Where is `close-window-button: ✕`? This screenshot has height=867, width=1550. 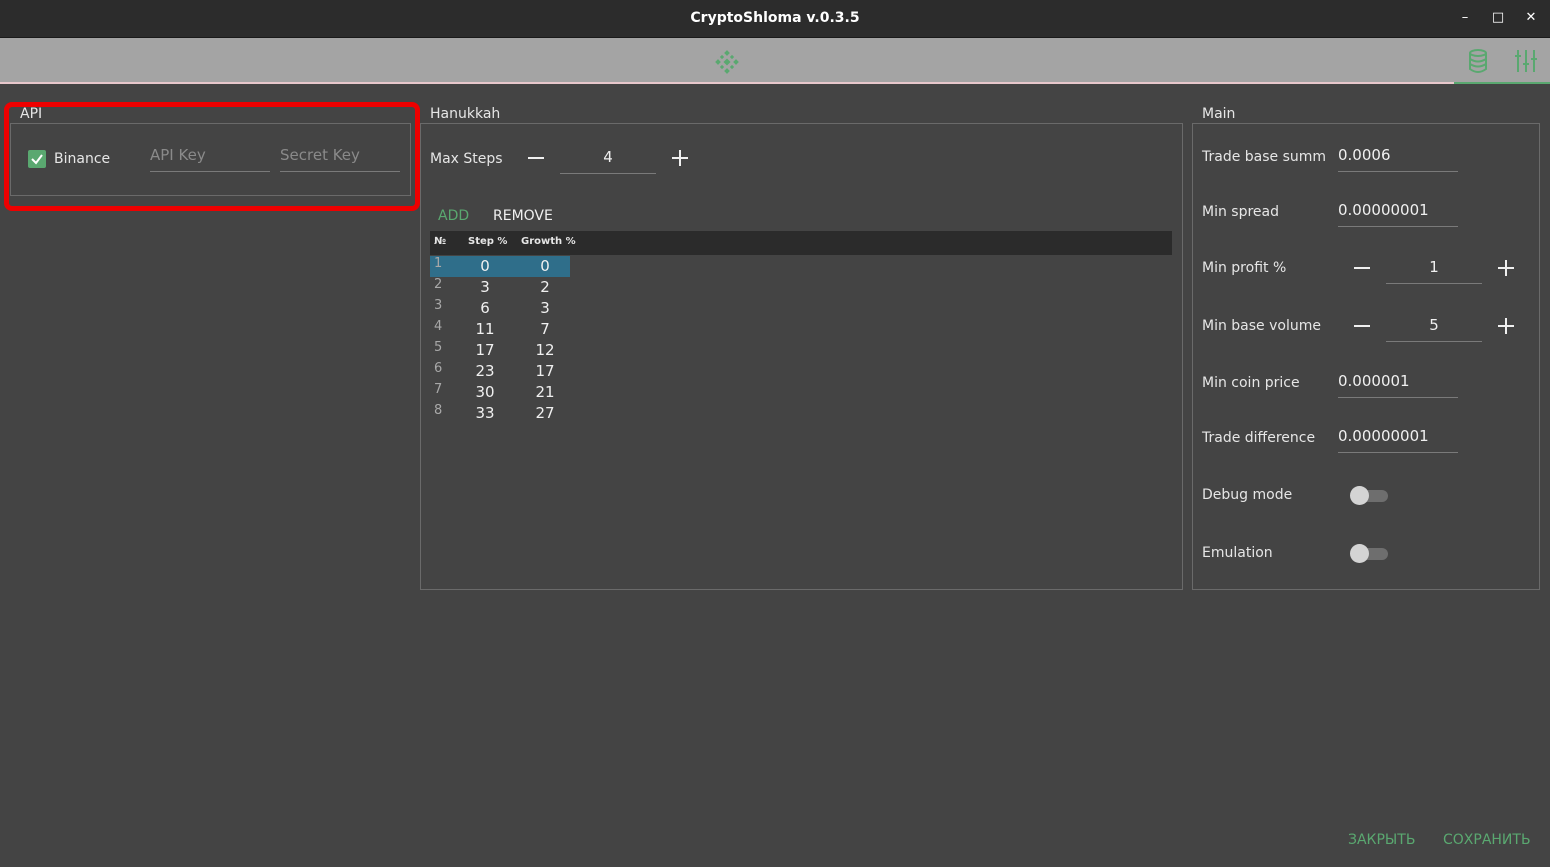
close-window-button: ✕ is located at coordinates (1531, 18).